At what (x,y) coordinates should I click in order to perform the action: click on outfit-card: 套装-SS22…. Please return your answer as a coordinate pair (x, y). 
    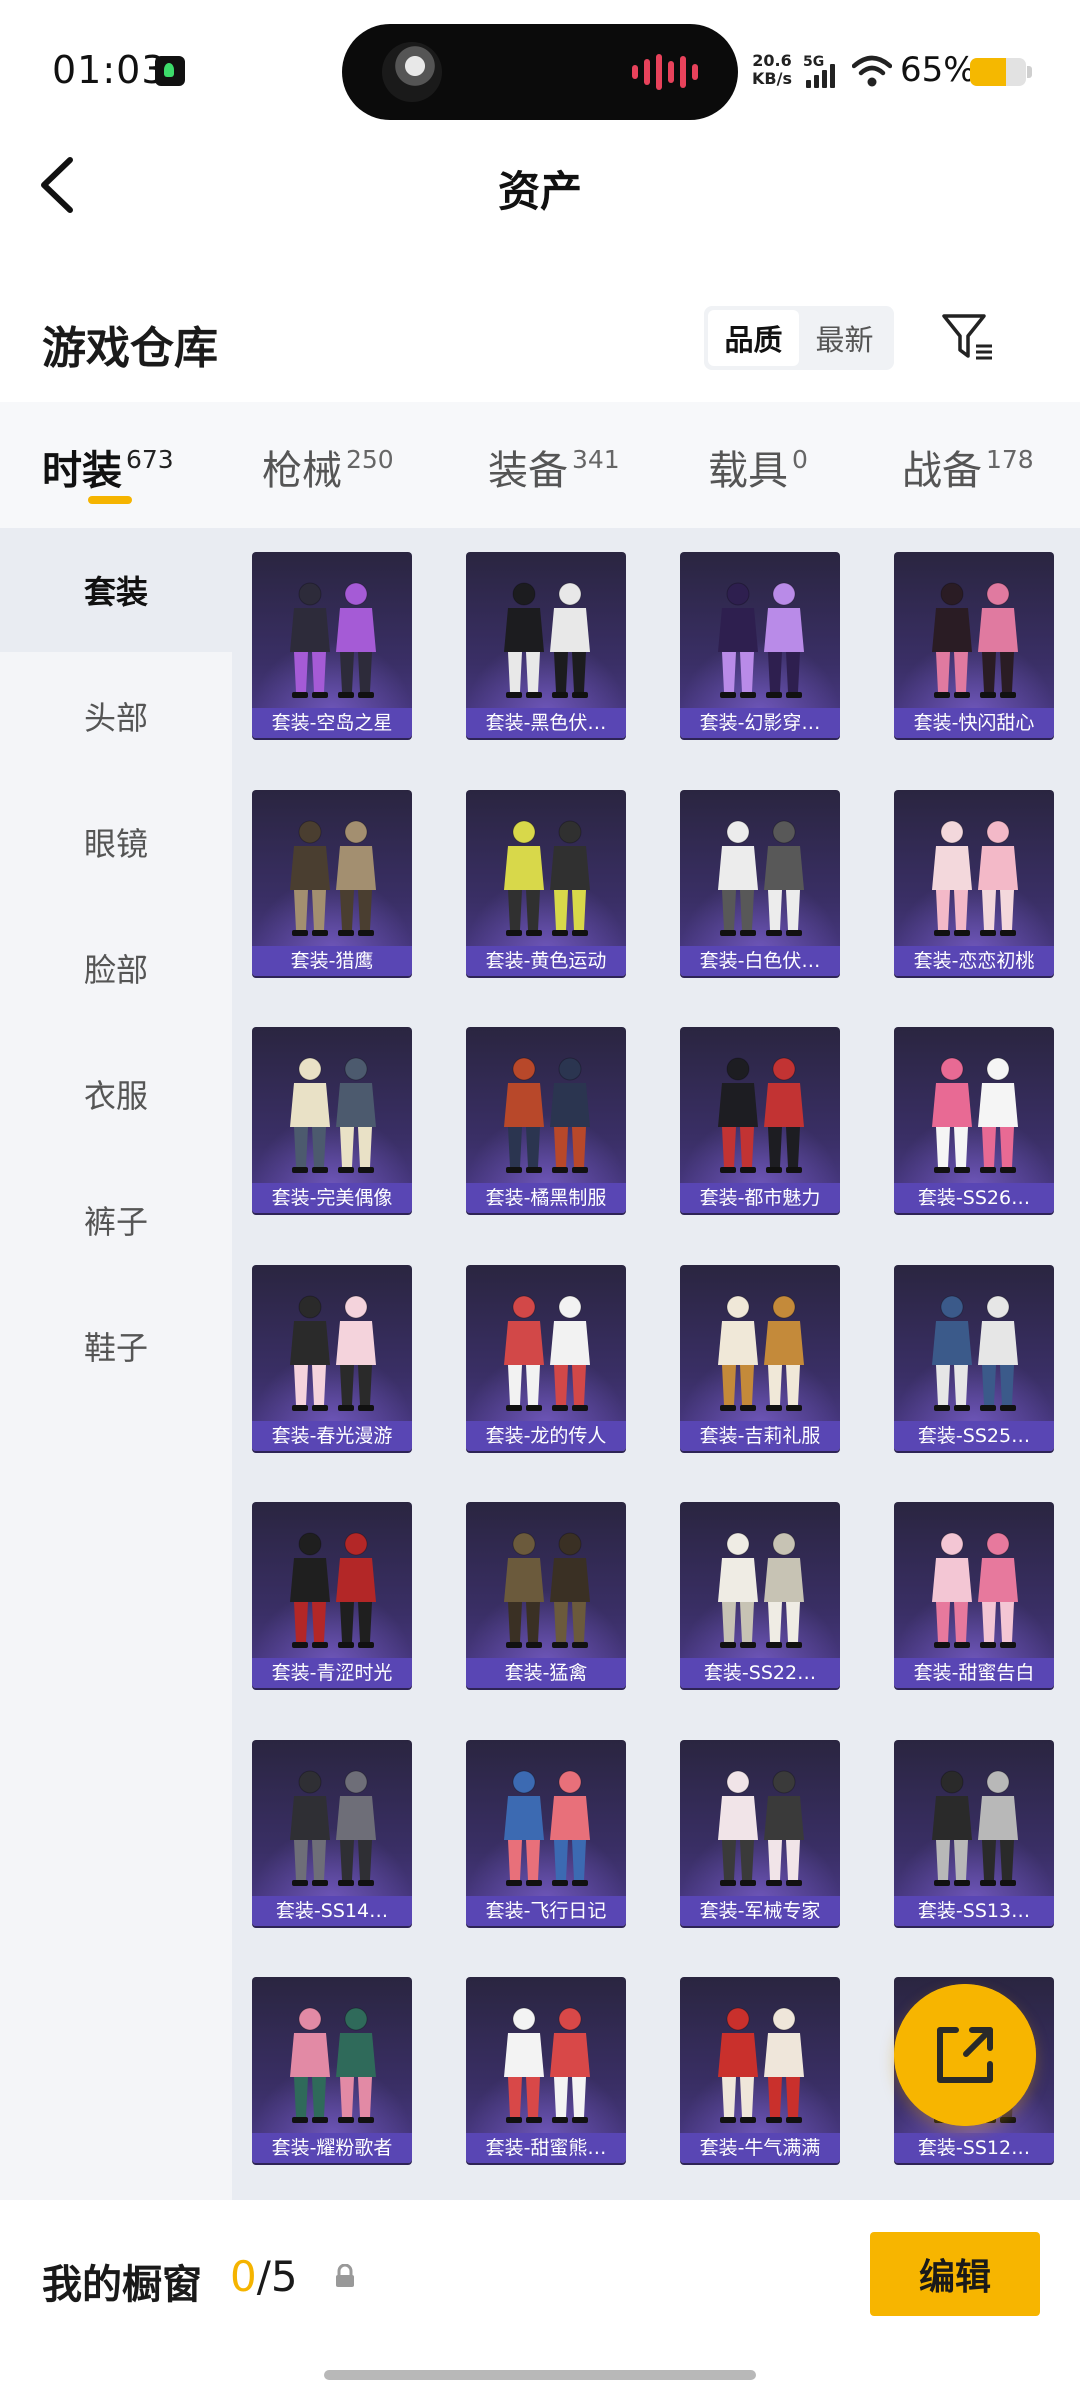
    Looking at the image, I should click on (760, 1595).